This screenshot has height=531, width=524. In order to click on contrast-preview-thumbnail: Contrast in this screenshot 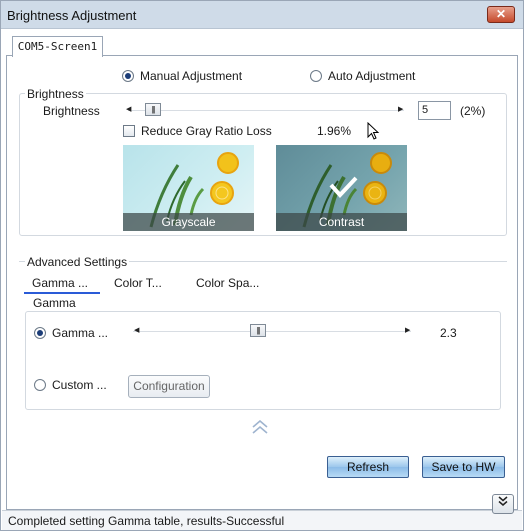, I will do `click(341, 188)`.